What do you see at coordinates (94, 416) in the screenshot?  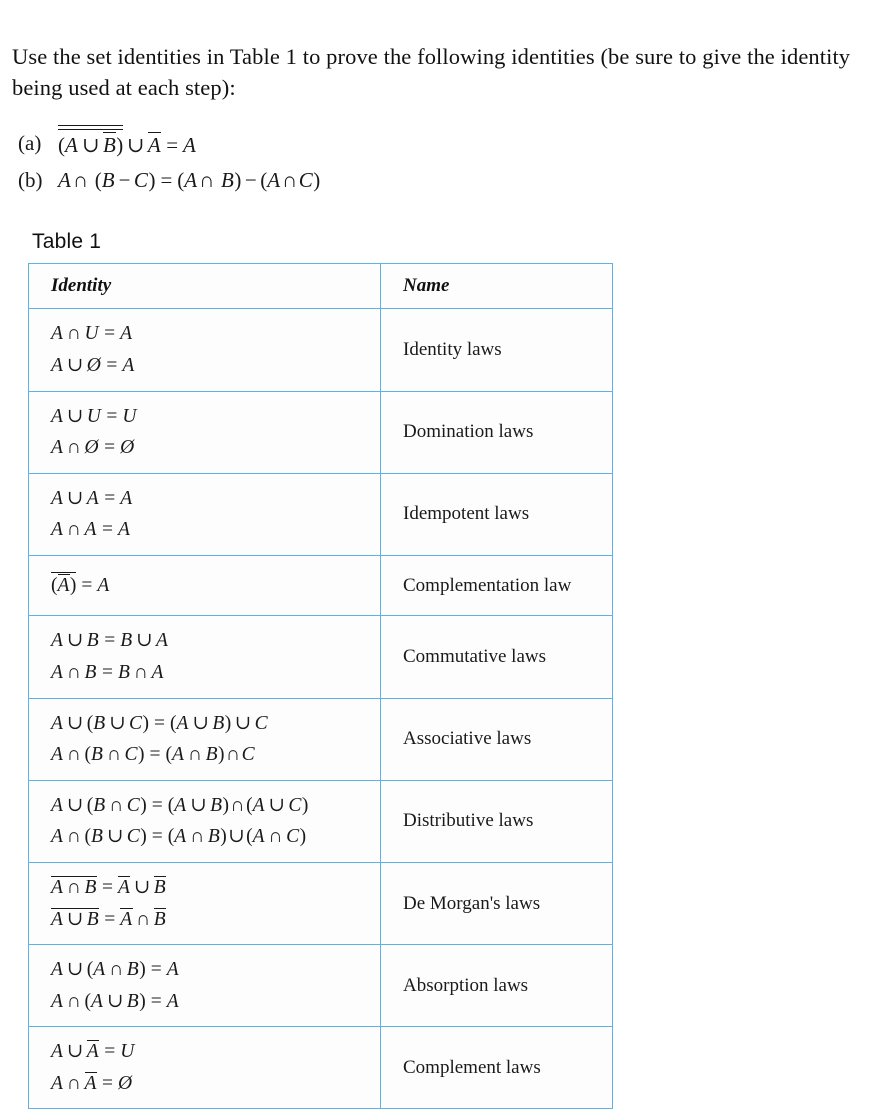 I see `identity-equation: A ∪ U = U` at bounding box center [94, 416].